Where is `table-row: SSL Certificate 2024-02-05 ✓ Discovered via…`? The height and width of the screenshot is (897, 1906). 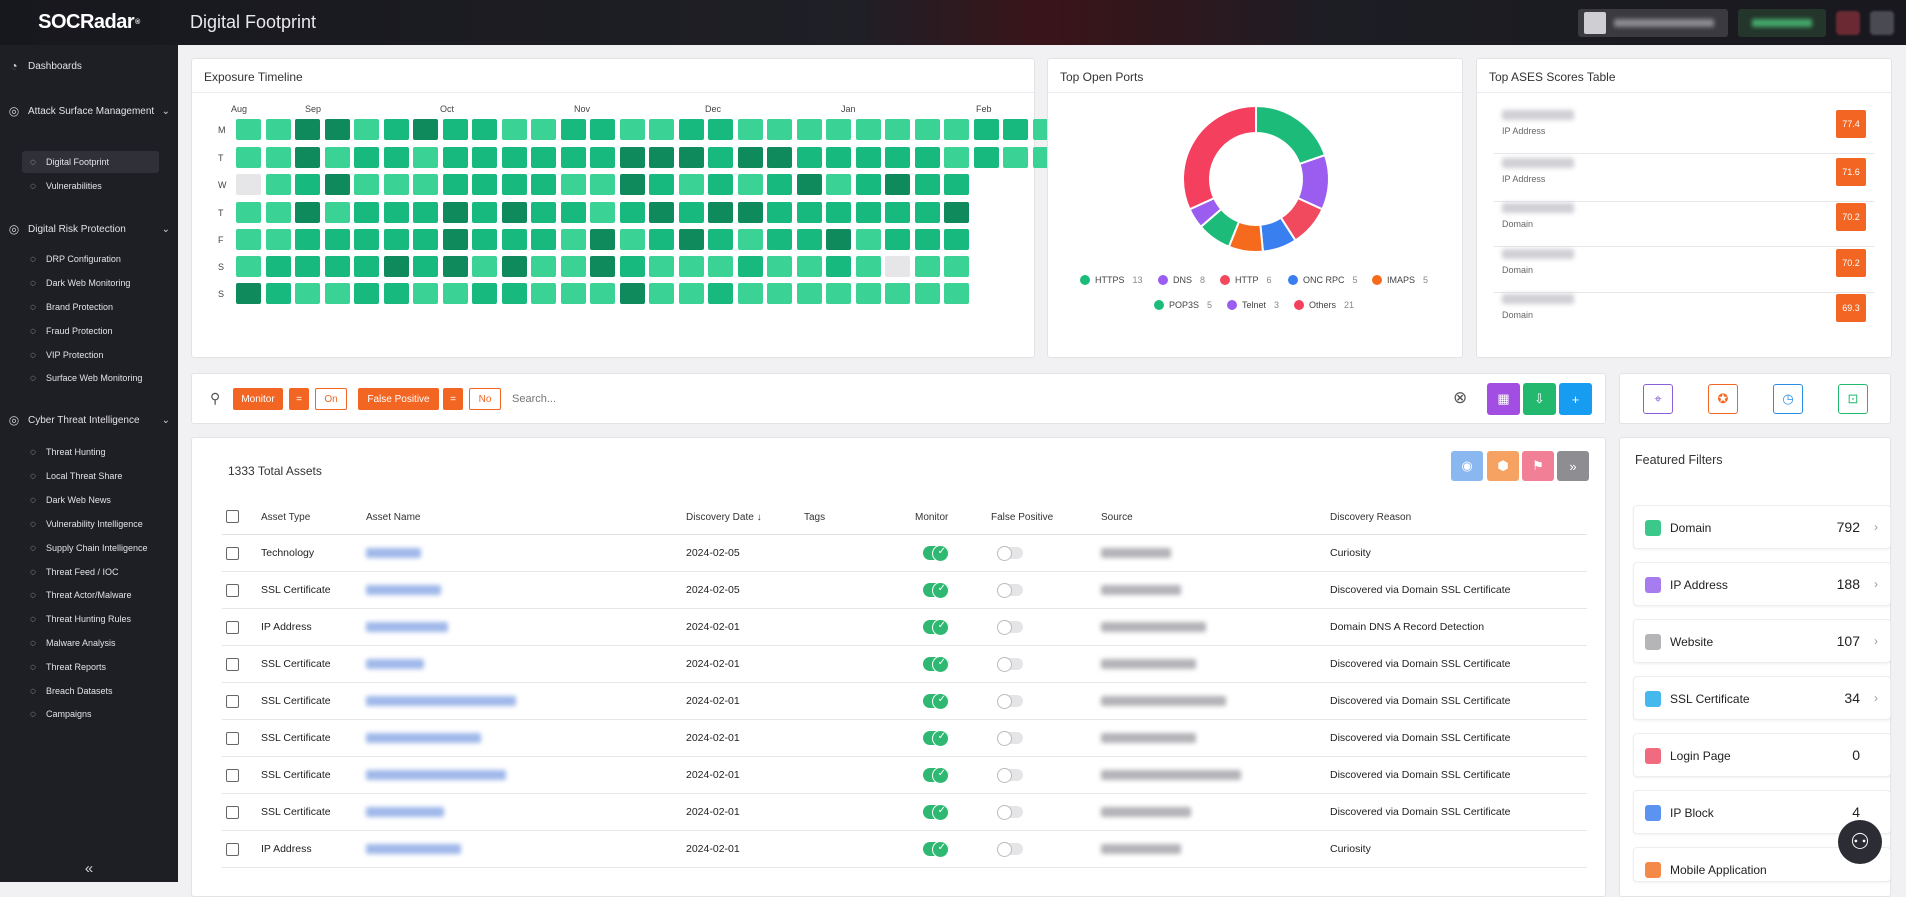 table-row: SSL Certificate 2024-02-05 ✓ Discovered via… is located at coordinates (904, 590).